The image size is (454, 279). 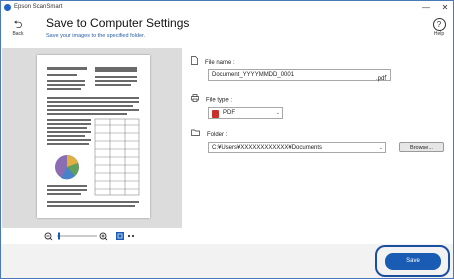 I want to click on zoom-toolbar, so click(x=92, y=236).